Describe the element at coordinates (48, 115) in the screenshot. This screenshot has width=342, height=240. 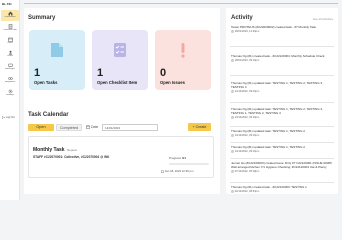
I see `task-calendar-title: Task Calendar` at that location.